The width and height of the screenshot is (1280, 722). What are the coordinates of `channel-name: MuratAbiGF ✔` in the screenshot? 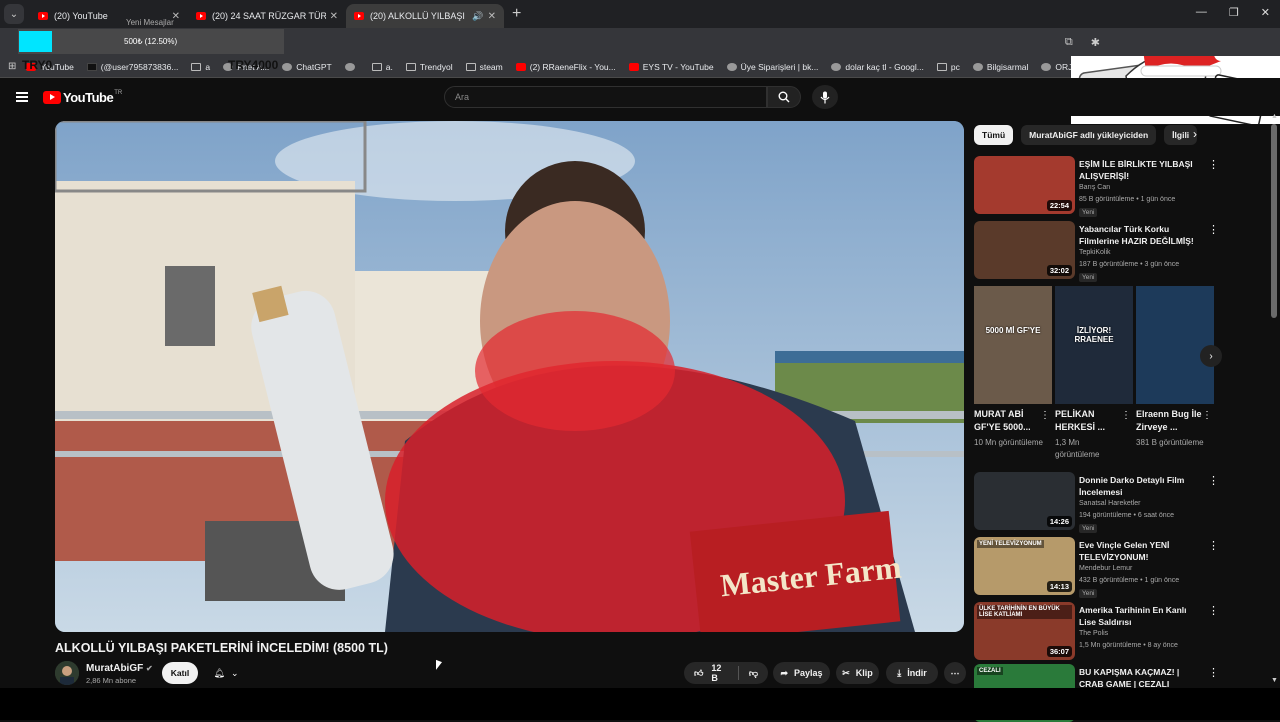 It's located at (119, 668).